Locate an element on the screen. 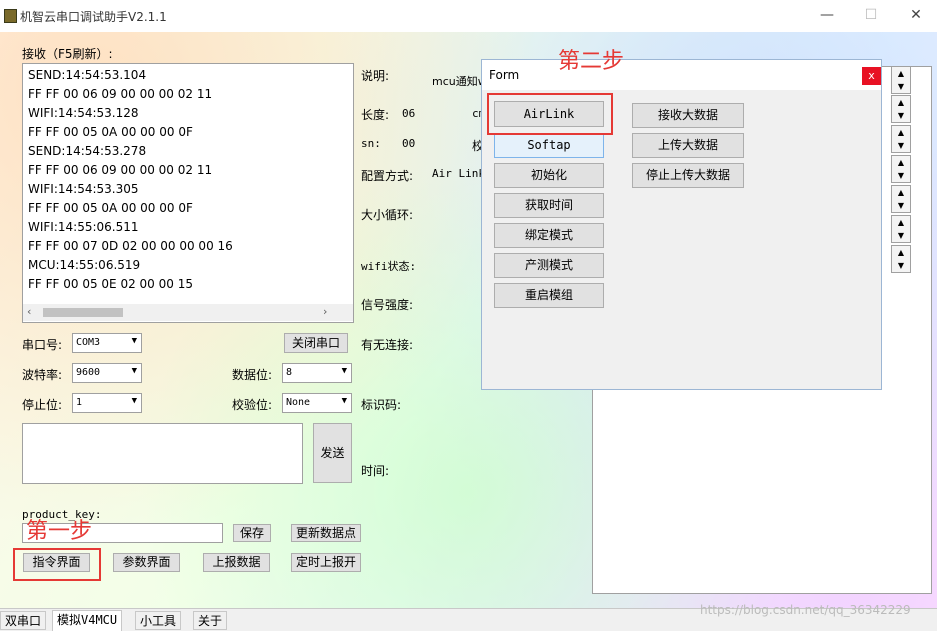  report-data-button: 上报数据 is located at coordinates (236, 562).